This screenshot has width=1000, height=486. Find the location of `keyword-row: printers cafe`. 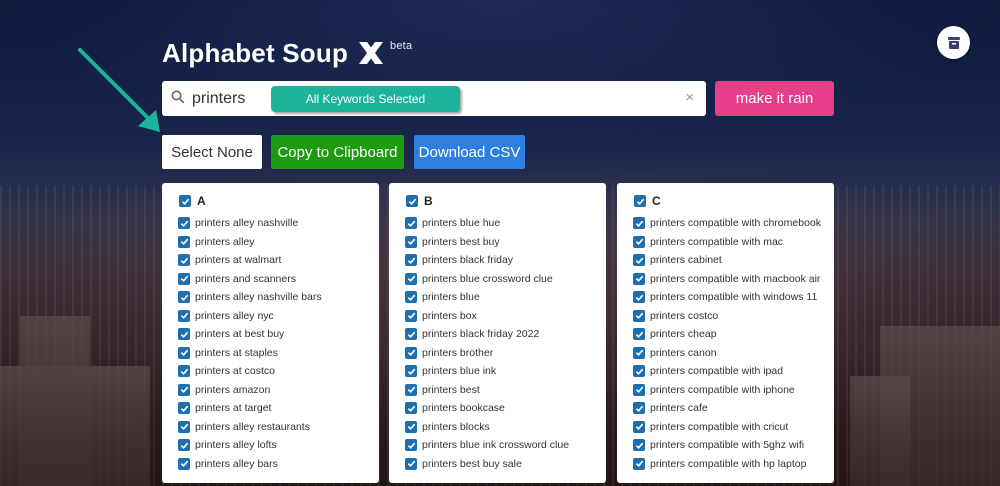

keyword-row: printers cafe is located at coordinates (726, 408).